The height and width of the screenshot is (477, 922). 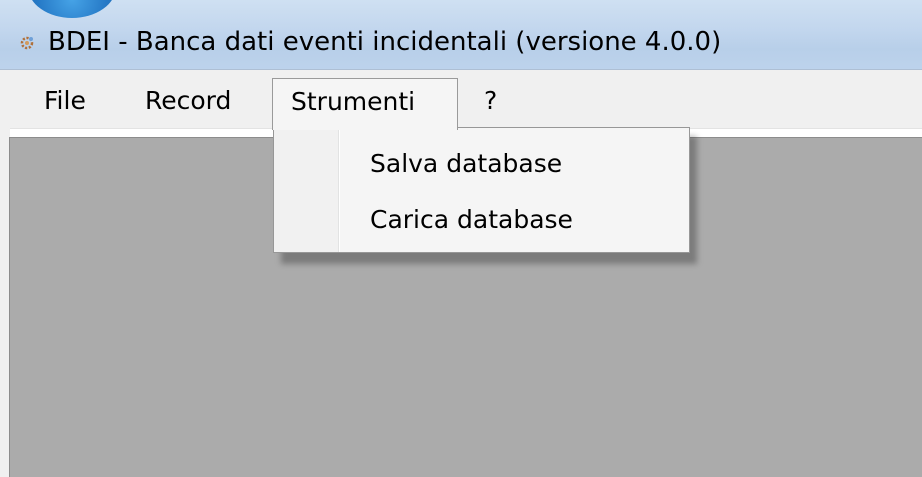 I want to click on menu-bar: File Record Strumenti ?, so click(x=461, y=100).